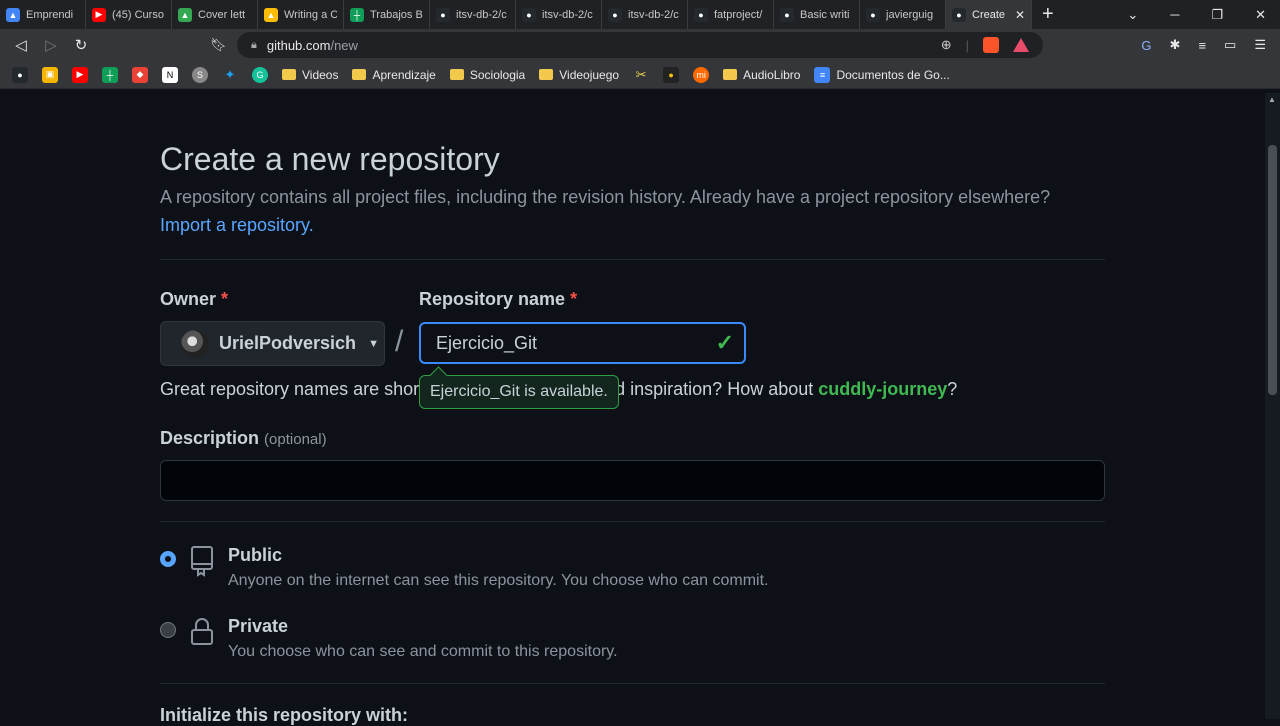  I want to click on description-input, so click(632, 480).